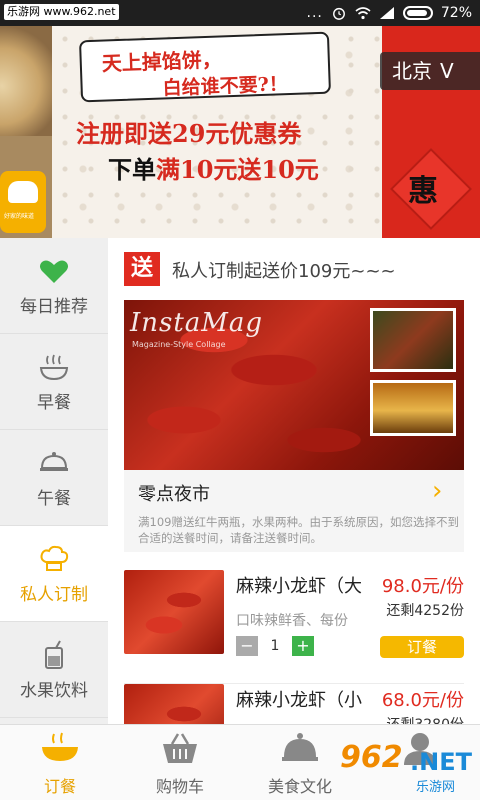 Image resolution: width=480 pixels, height=800 pixels. I want to click on product-name: 麻辣小龙虾（小, so click(299, 700).